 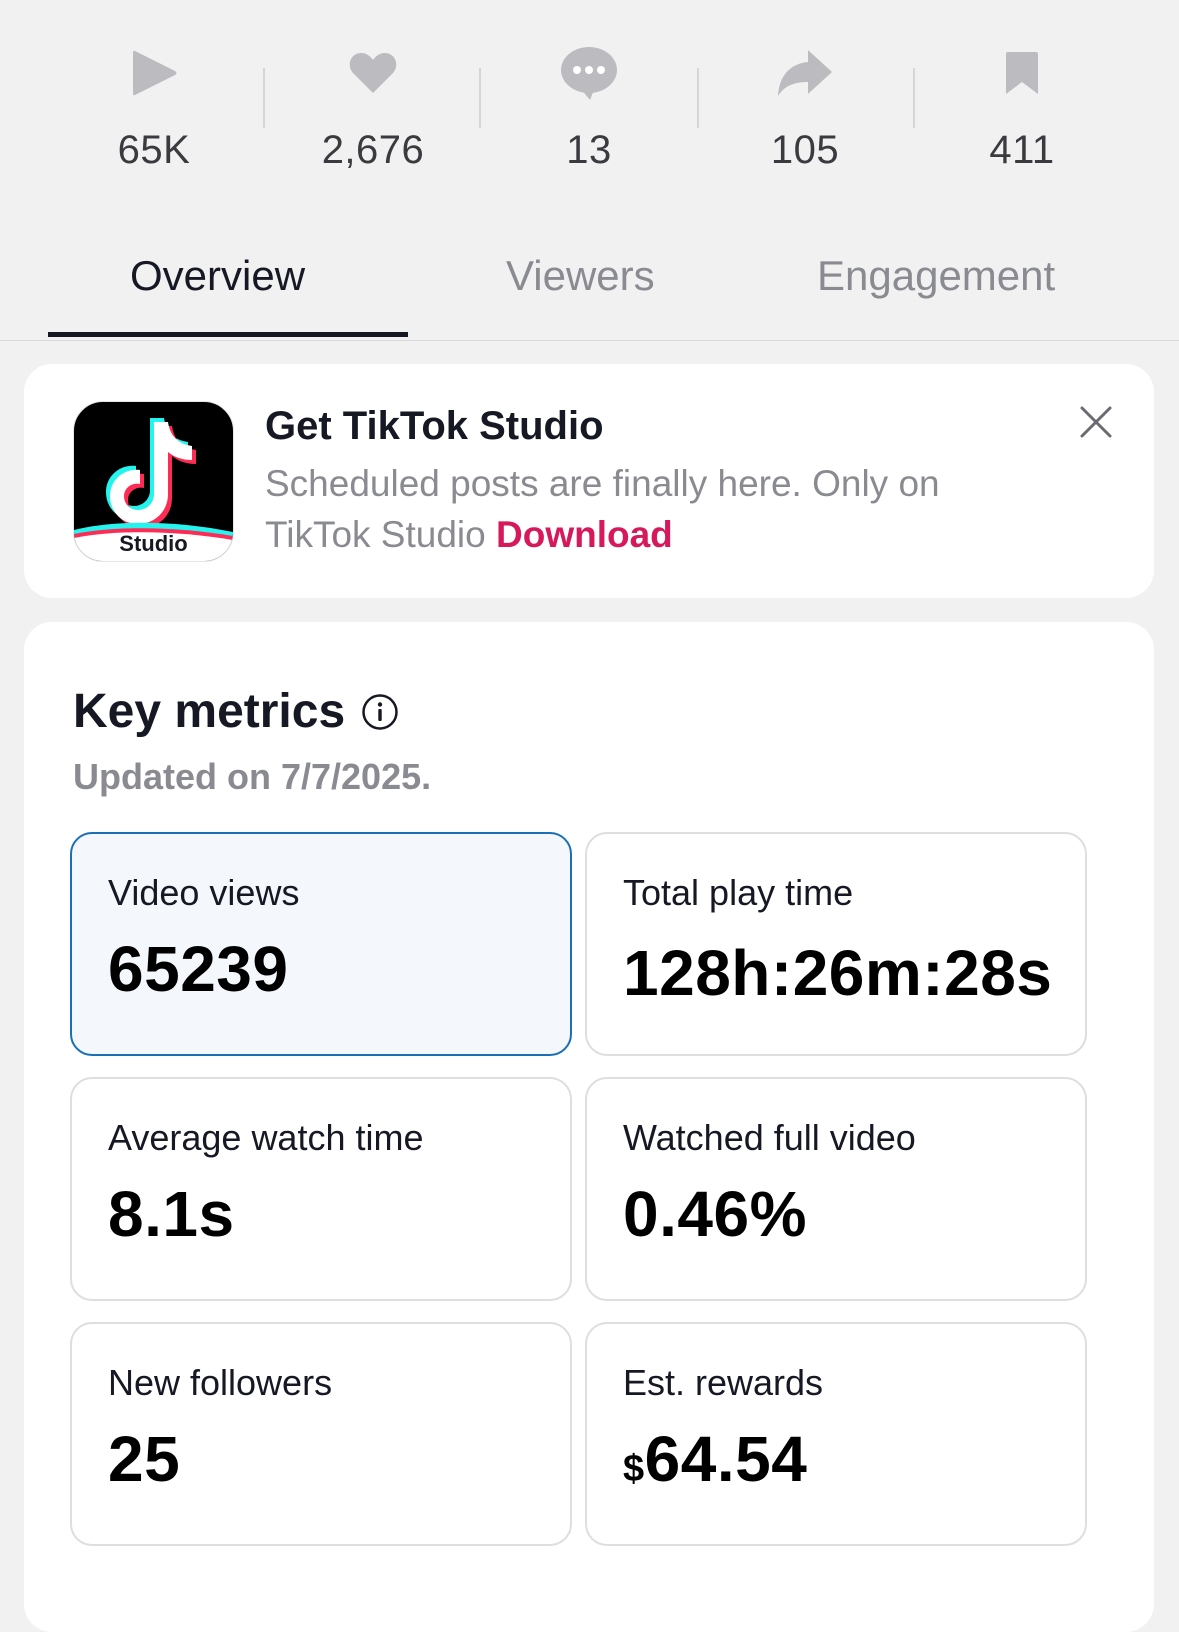 What do you see at coordinates (1096, 422) in the screenshot?
I see `close-icon` at bounding box center [1096, 422].